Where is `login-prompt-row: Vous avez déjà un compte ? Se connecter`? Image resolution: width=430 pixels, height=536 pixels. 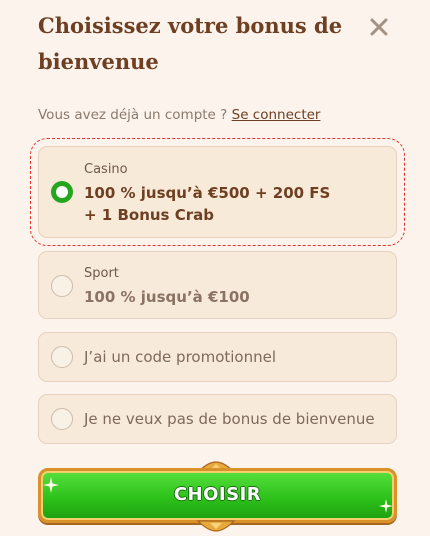
login-prompt-row: Vous avez déjà un compte ? Se connecter is located at coordinates (179, 115).